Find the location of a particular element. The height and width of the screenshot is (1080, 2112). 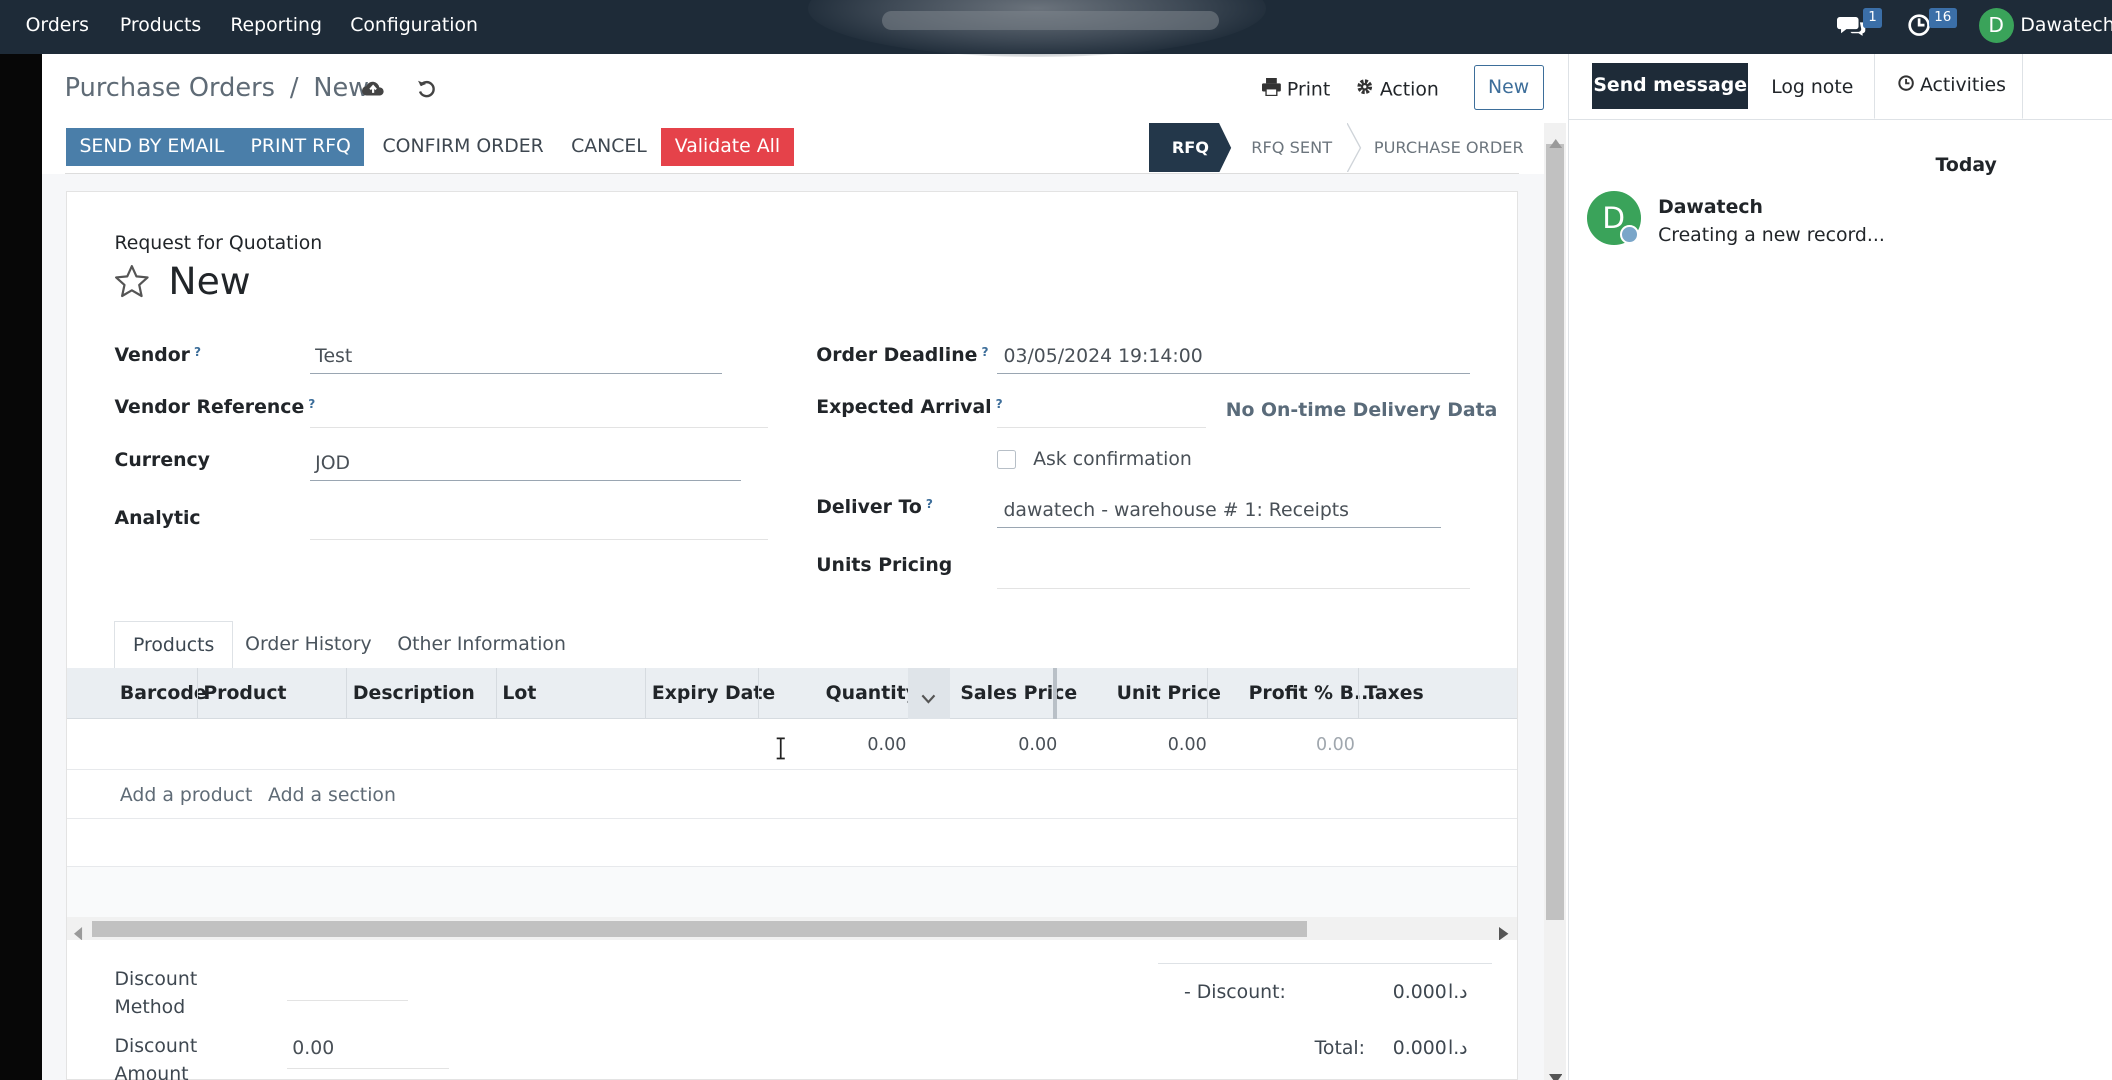

blurred-text is located at coordinates (1050, 20).